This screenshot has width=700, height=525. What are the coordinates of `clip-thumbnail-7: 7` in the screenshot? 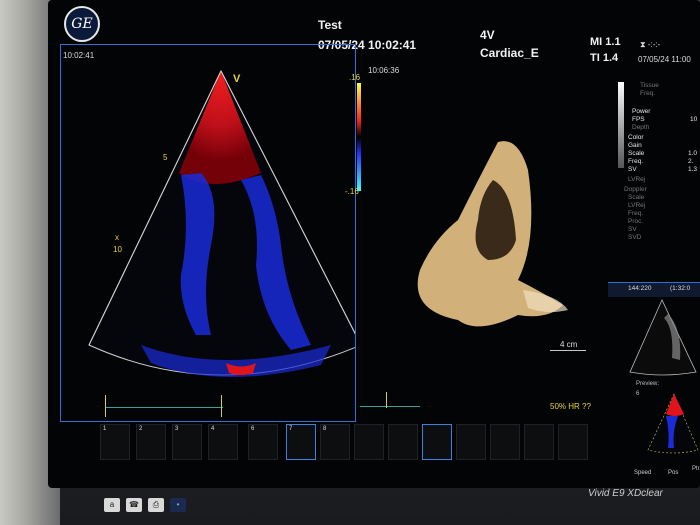 It's located at (301, 442).